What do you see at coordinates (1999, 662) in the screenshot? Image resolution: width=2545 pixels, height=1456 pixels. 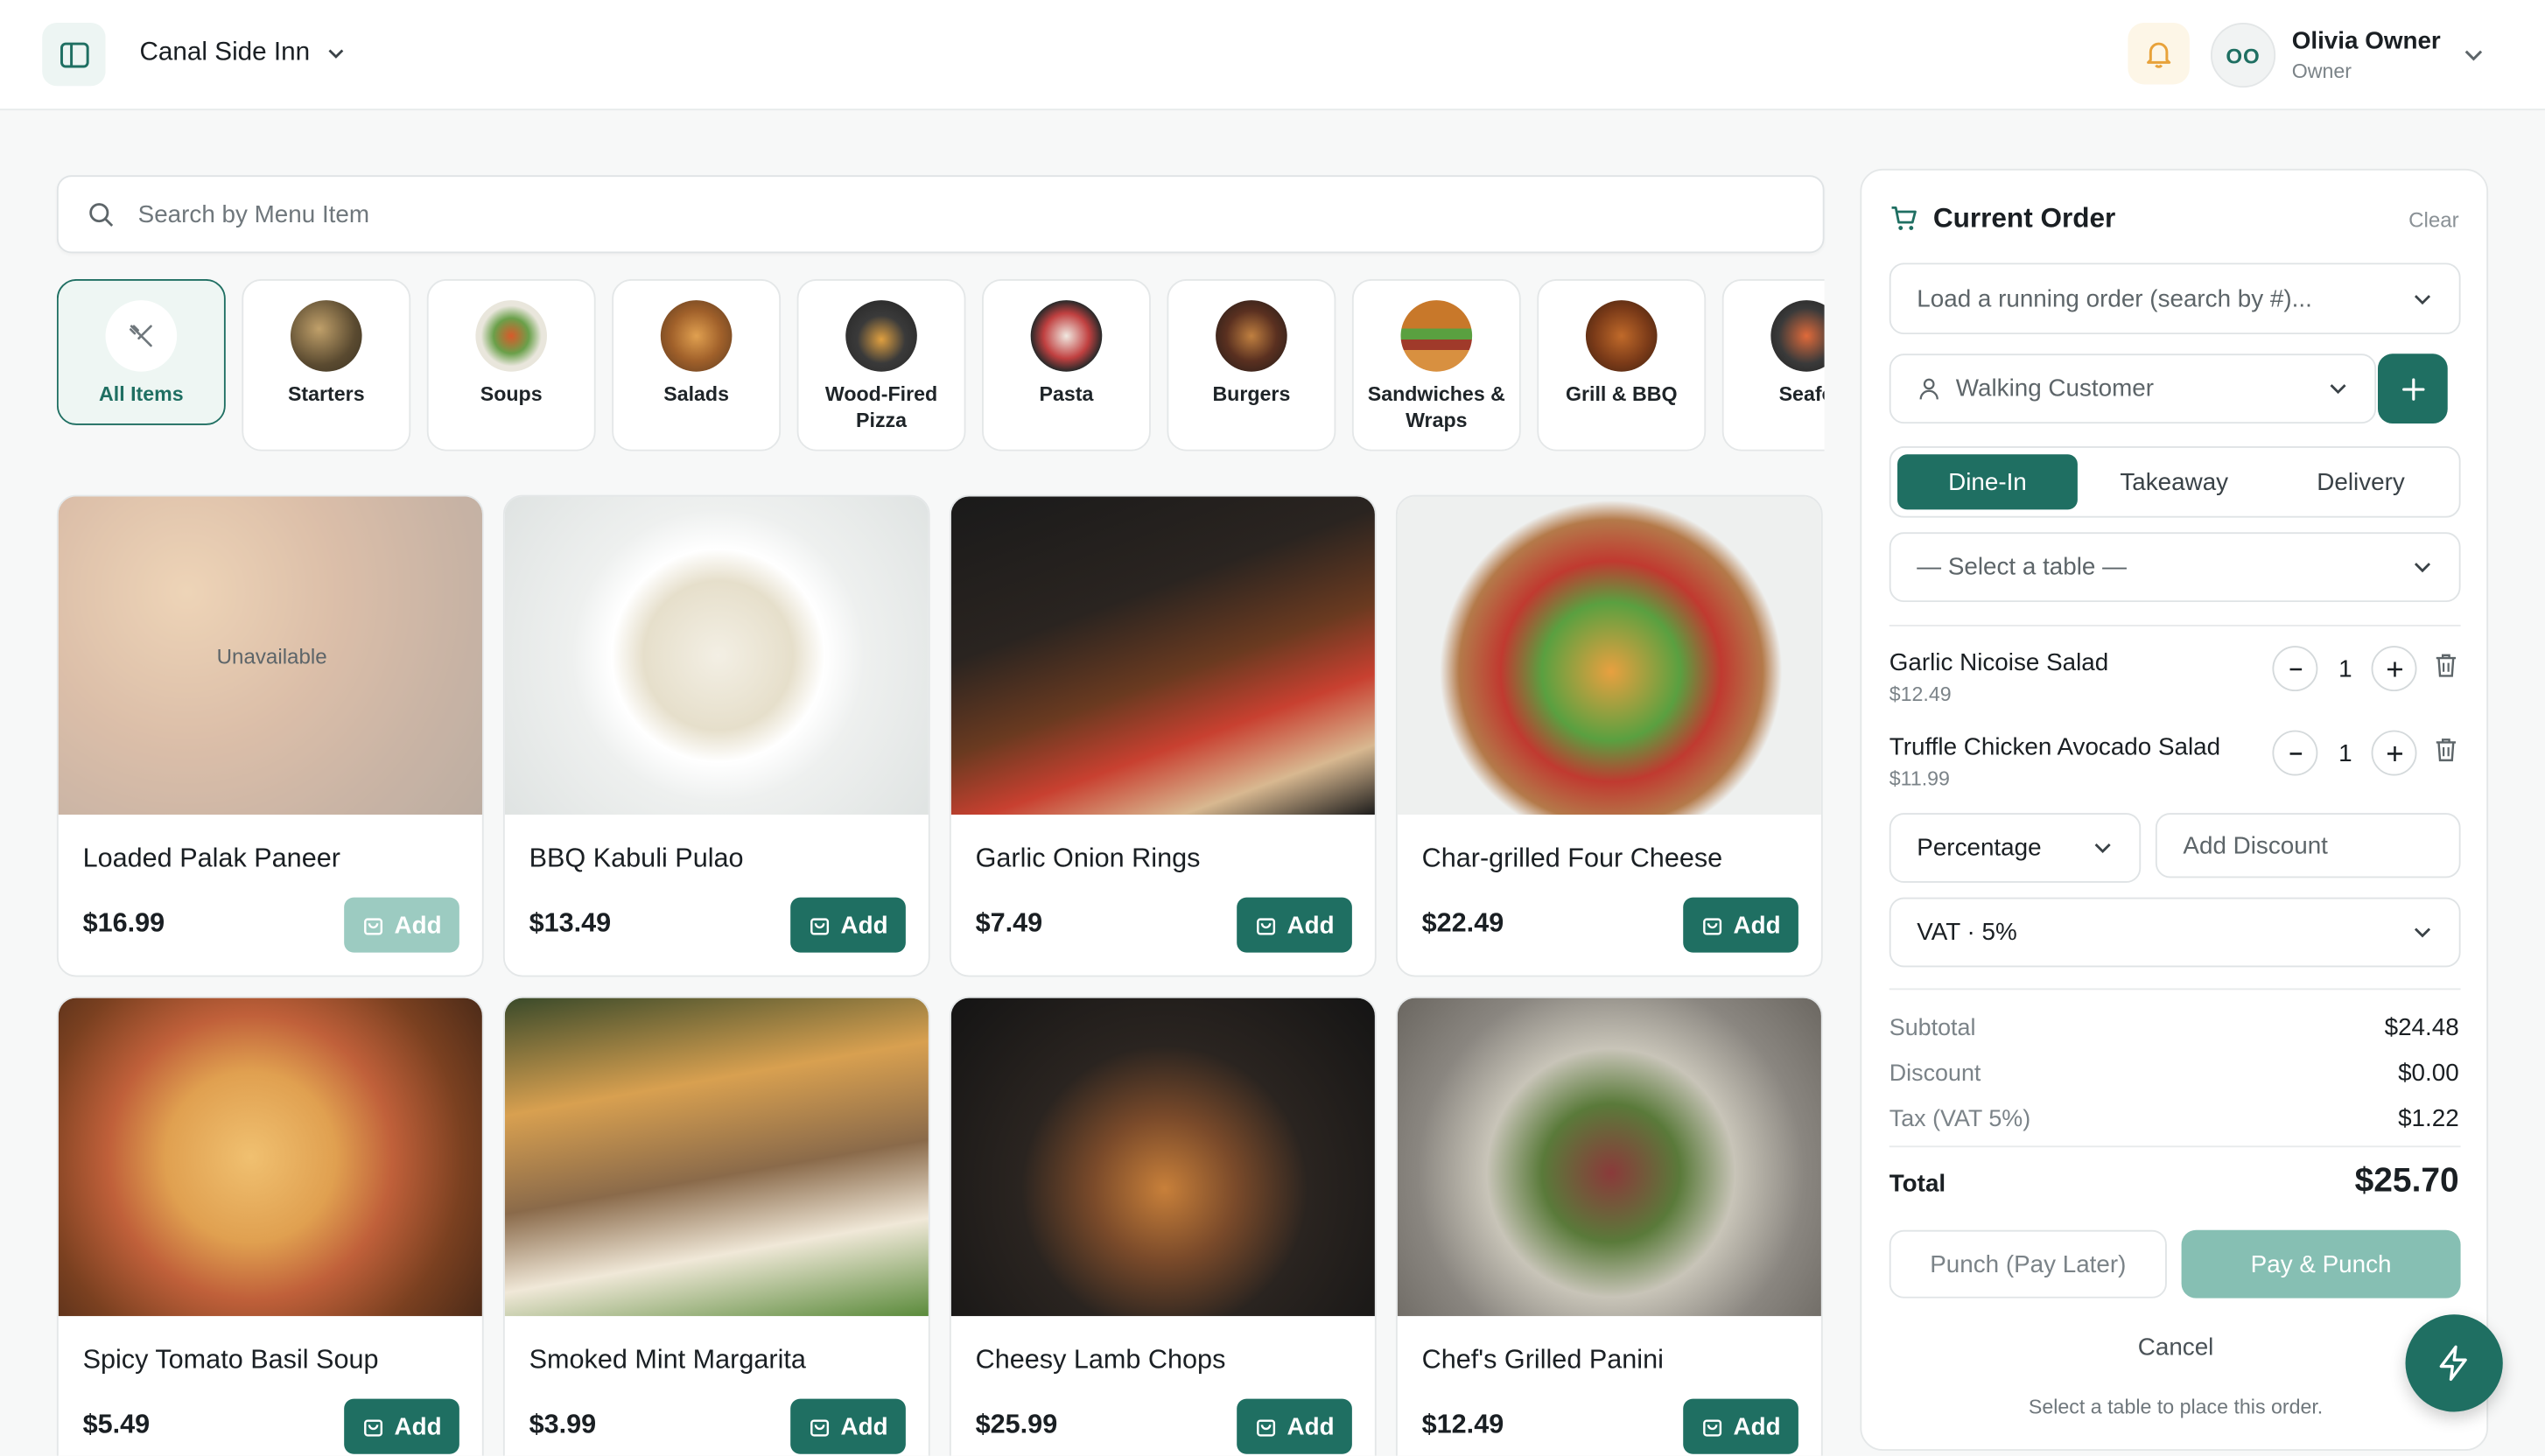 I see `order-line-name: Garlic Nicoise Salad` at bounding box center [1999, 662].